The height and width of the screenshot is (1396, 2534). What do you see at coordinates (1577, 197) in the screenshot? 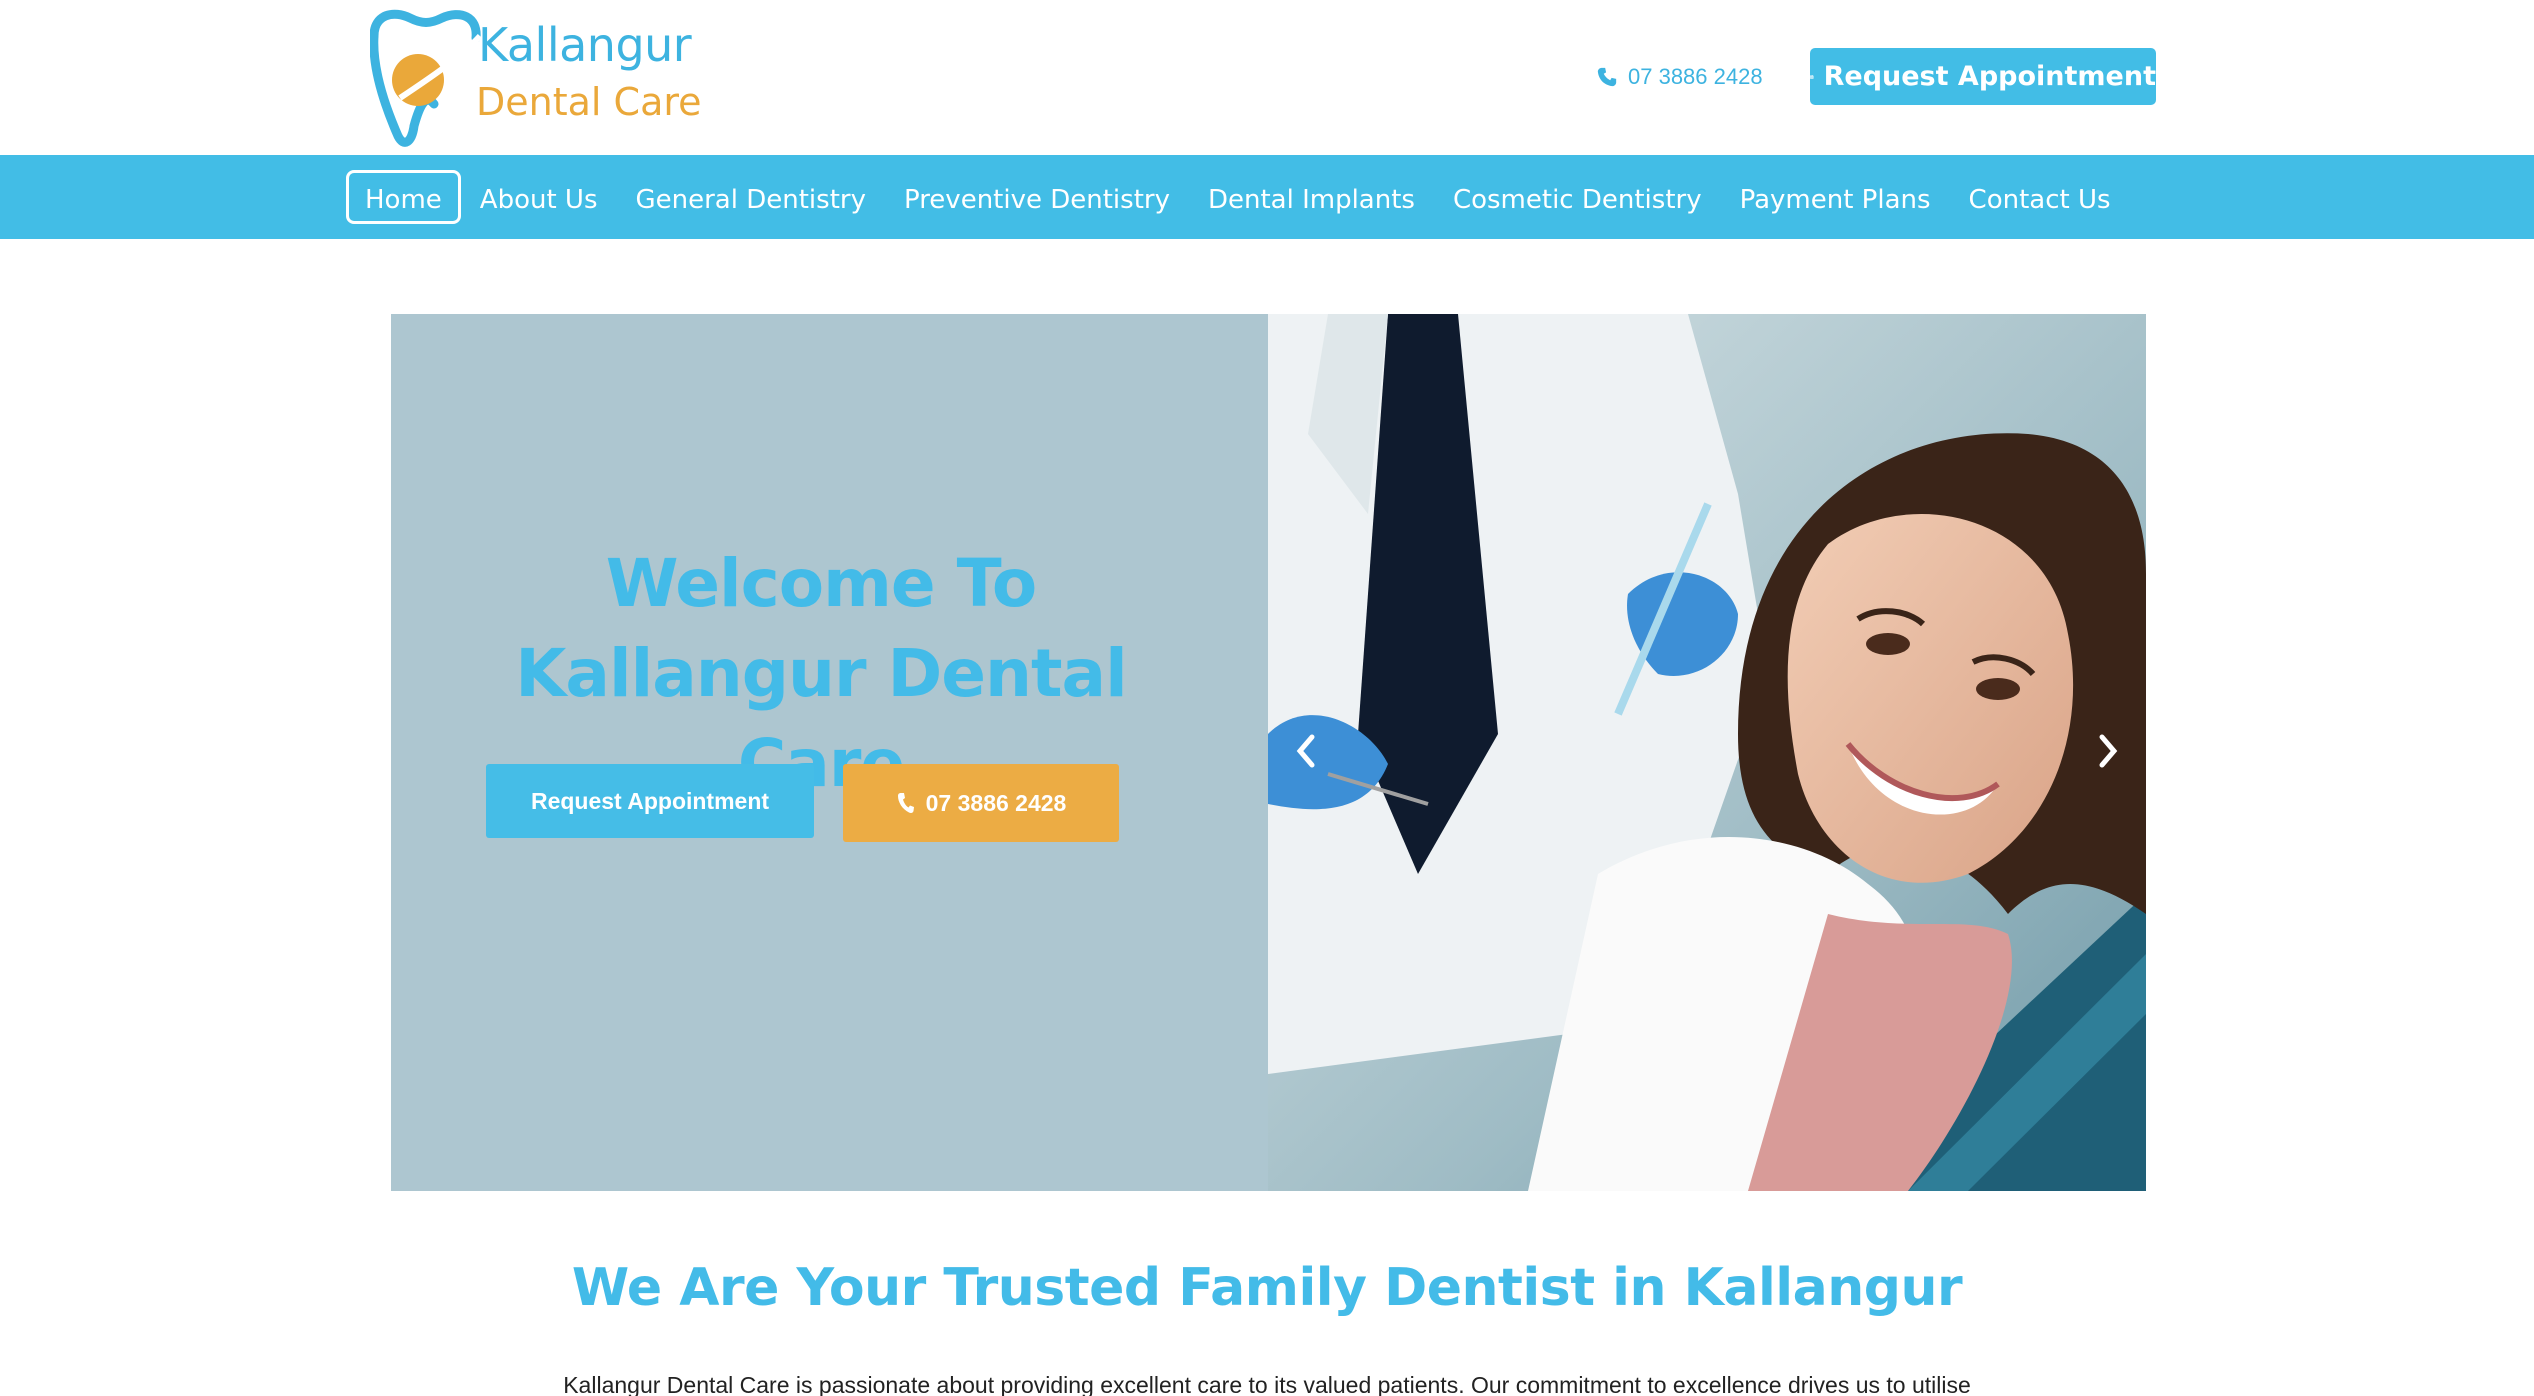
I see `nav-item-cosmetic-dentistry: Cosmetic Dentistry` at bounding box center [1577, 197].